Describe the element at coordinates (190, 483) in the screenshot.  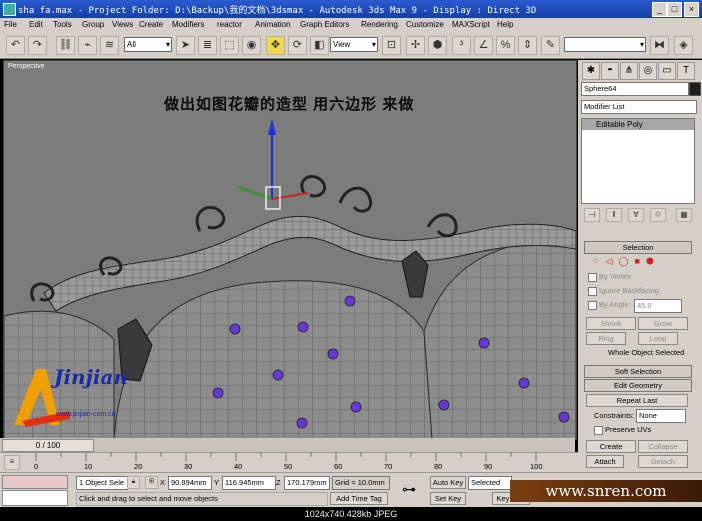
I see `x-coordinate-field: 90.994mm` at that location.